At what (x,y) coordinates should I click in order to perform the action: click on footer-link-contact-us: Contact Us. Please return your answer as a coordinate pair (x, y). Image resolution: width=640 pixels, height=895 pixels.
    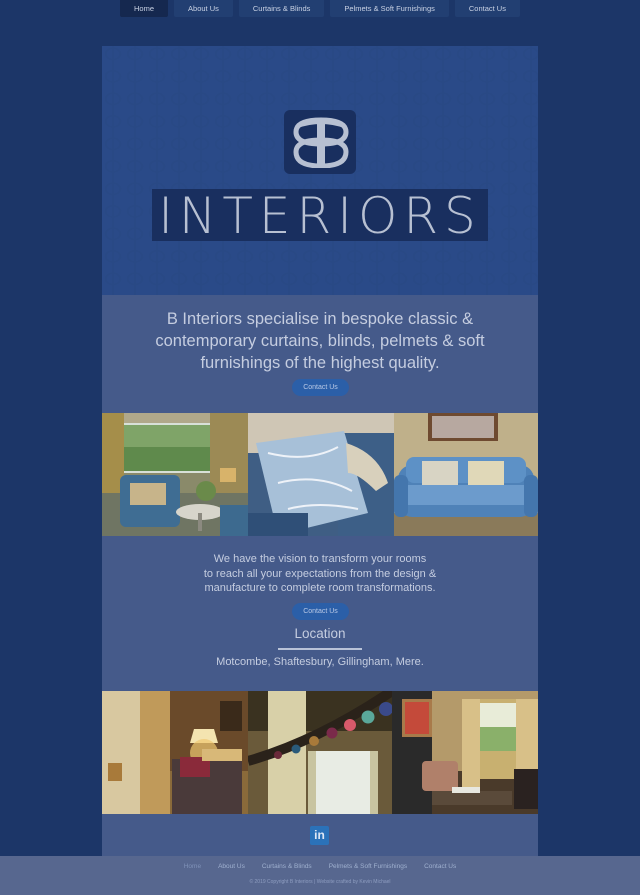
    Looking at the image, I should click on (440, 866).